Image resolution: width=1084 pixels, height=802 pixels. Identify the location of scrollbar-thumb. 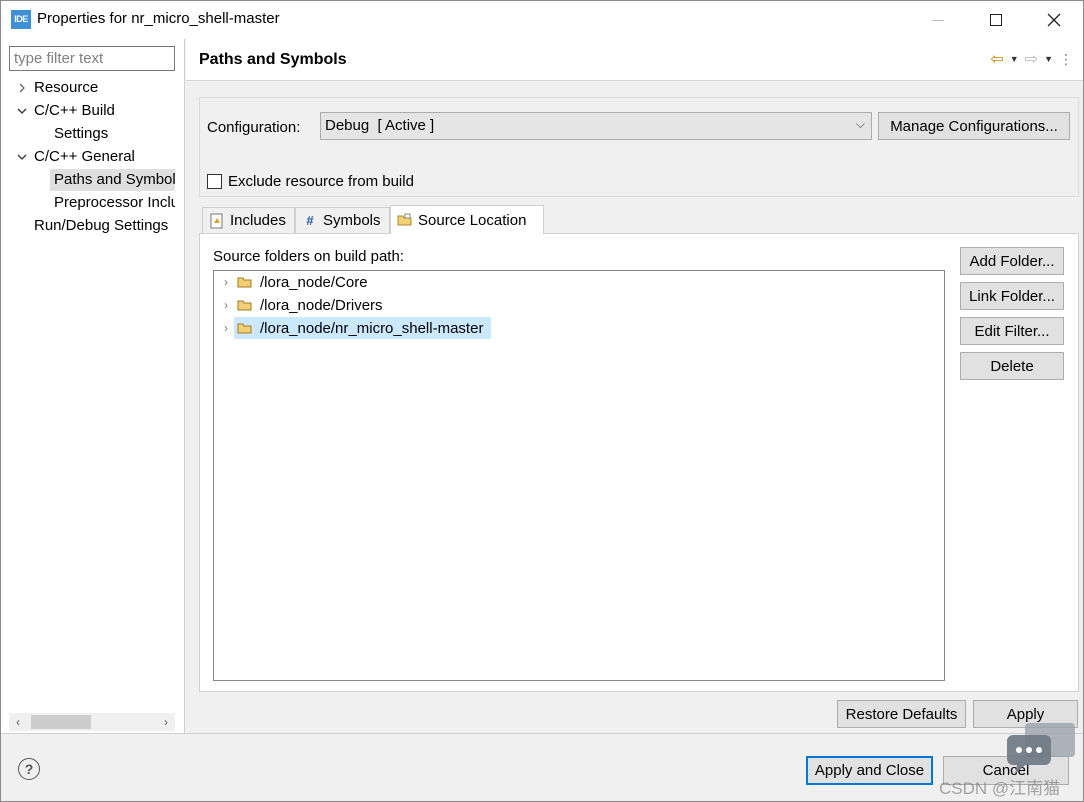
(61, 722).